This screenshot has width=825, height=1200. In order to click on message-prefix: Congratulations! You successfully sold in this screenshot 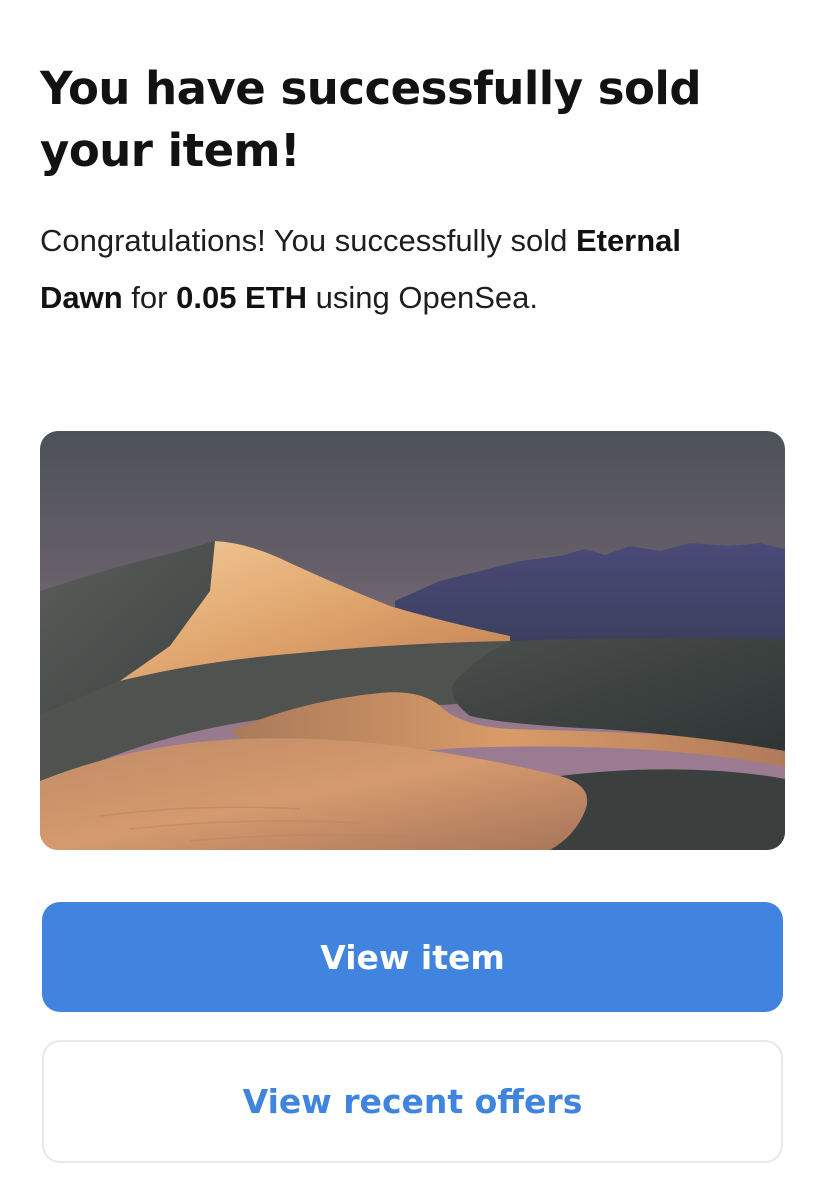, I will do `click(308, 240)`.